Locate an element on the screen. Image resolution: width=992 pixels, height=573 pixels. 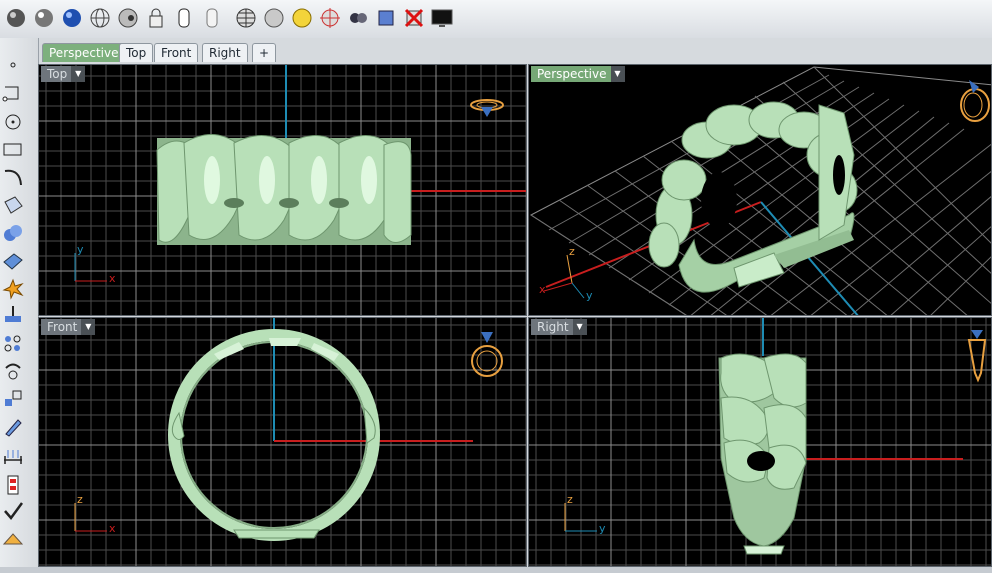
point-icon is located at coordinates (13, 65).